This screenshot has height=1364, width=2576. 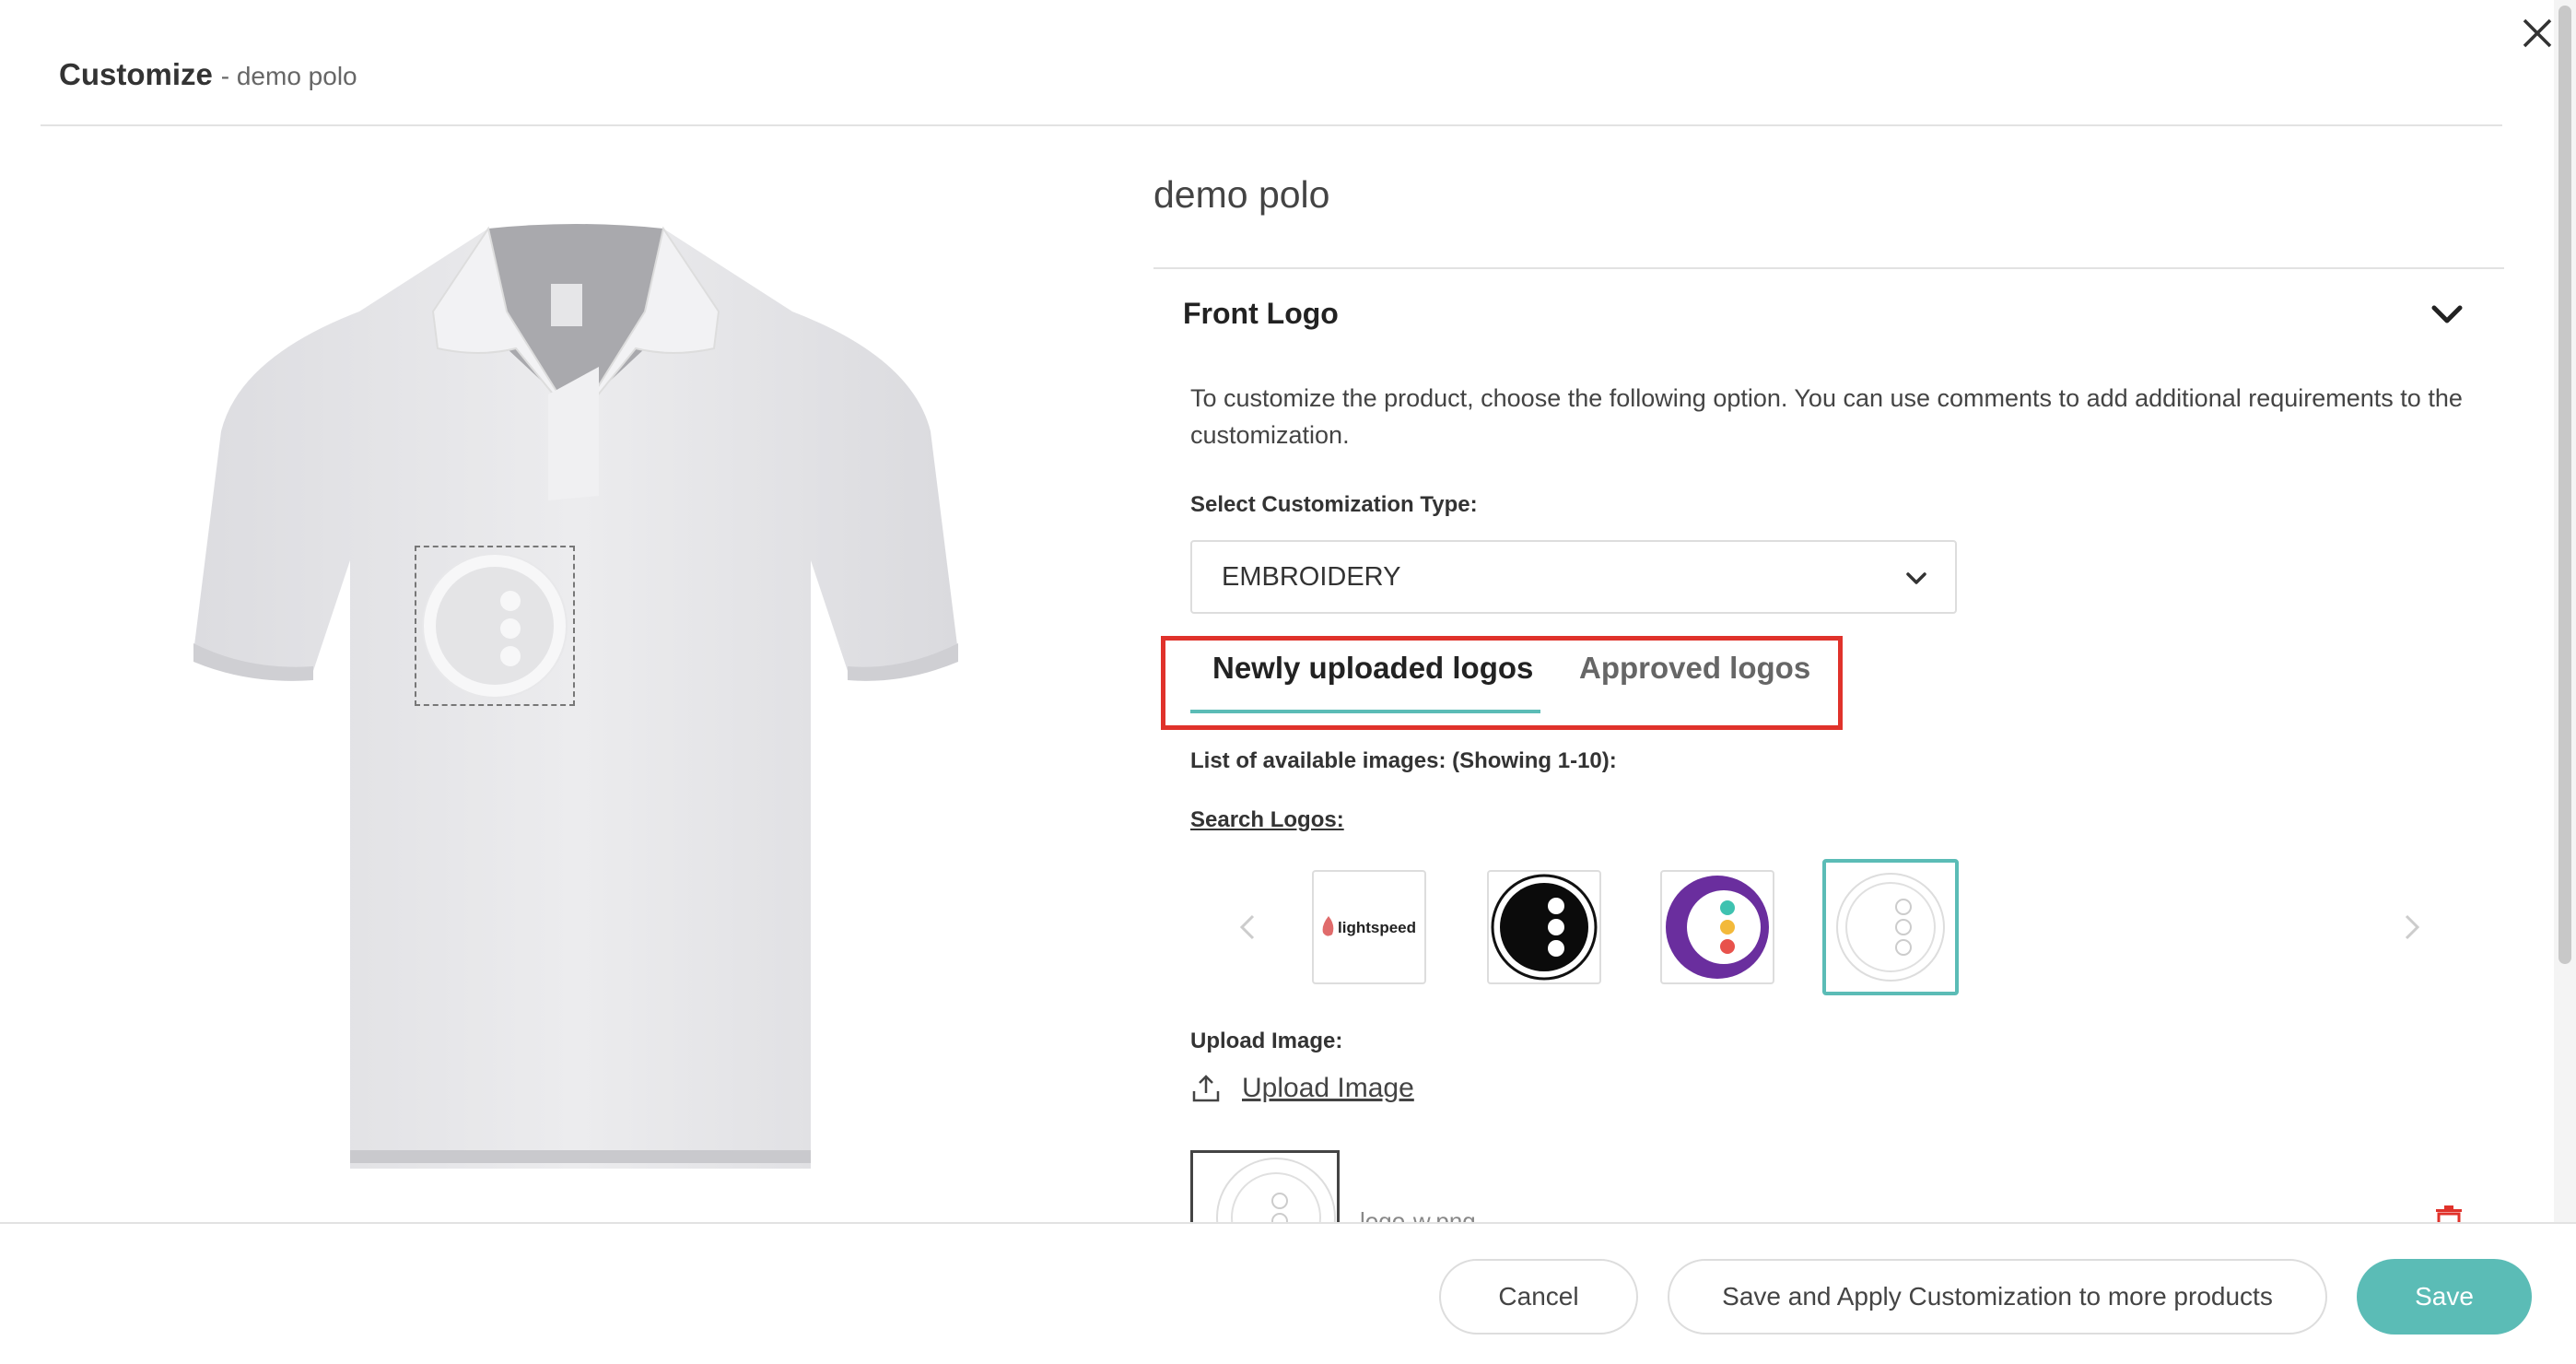 I want to click on logo-thumb-purple, so click(x=1717, y=927).